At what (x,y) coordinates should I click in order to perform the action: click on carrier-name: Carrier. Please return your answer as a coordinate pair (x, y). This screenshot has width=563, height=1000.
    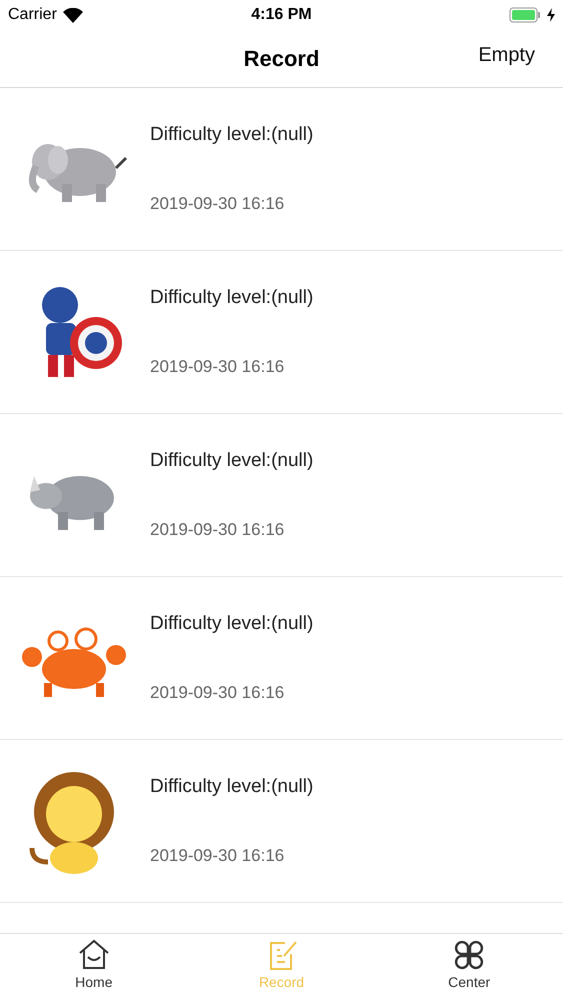
    Looking at the image, I should click on (32, 15).